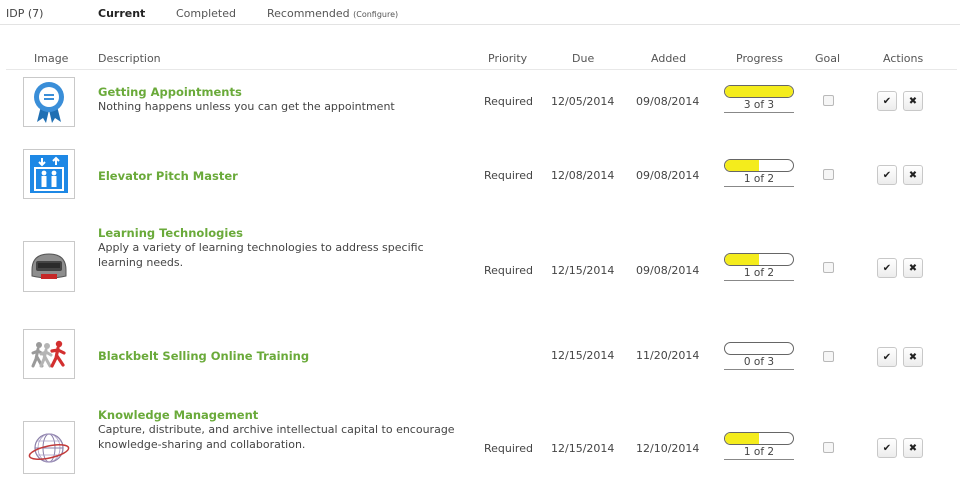  I want to click on tab-current: Current, so click(121, 13).